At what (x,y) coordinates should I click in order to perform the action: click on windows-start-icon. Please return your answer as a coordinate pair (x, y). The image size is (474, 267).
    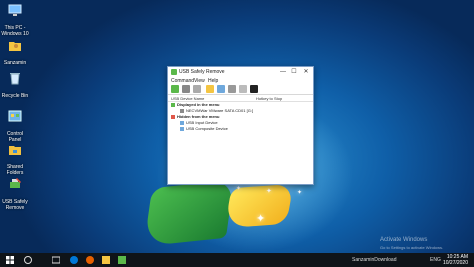
    Looking at the image, I should click on (10, 260).